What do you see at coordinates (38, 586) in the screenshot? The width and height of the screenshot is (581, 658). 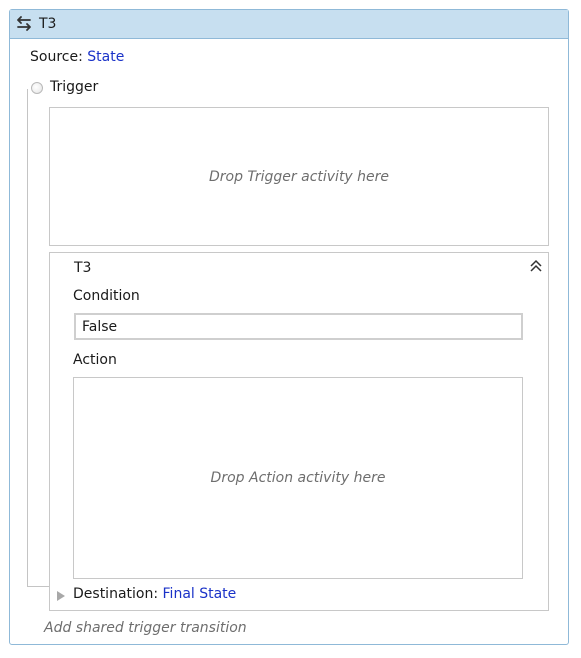 I see `connector-line-horizontal` at bounding box center [38, 586].